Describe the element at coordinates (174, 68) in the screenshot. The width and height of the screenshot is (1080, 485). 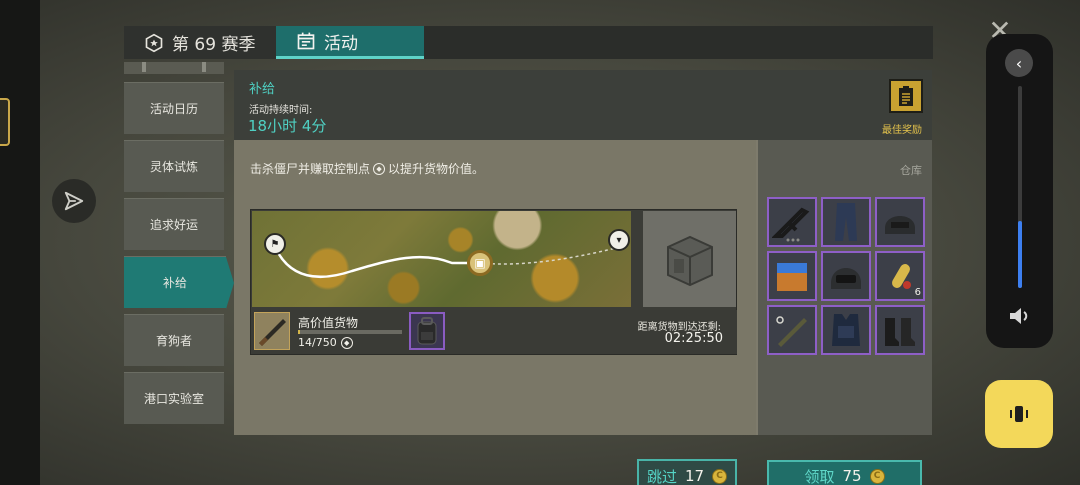
I see `sidebar-rail` at that location.